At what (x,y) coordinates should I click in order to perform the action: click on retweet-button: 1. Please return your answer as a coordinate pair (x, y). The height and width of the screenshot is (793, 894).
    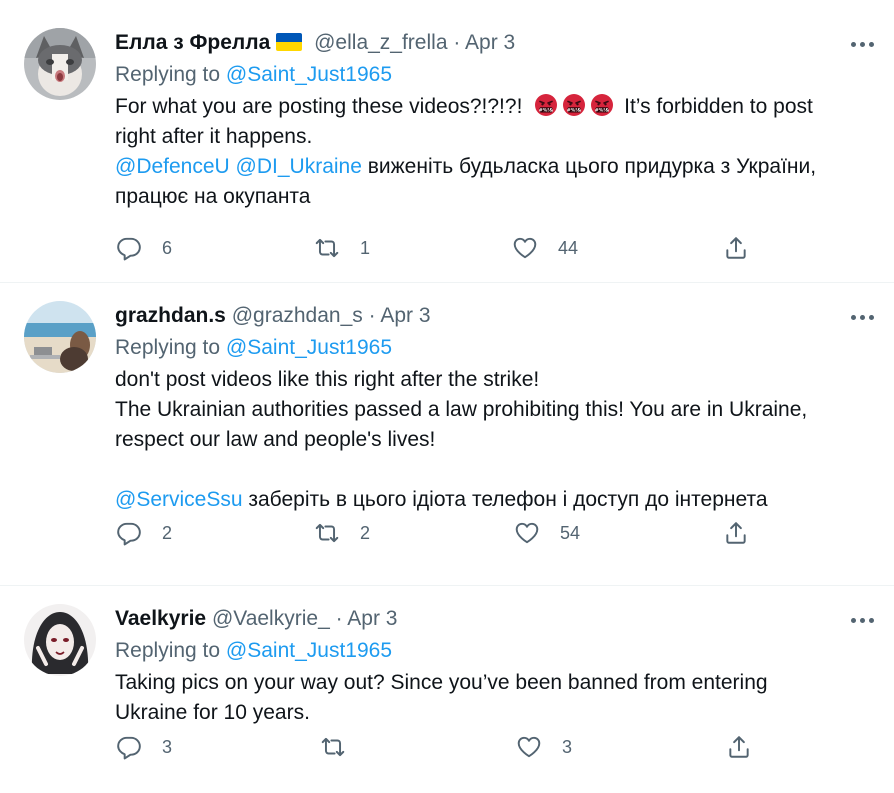
    Looking at the image, I should click on (342, 248).